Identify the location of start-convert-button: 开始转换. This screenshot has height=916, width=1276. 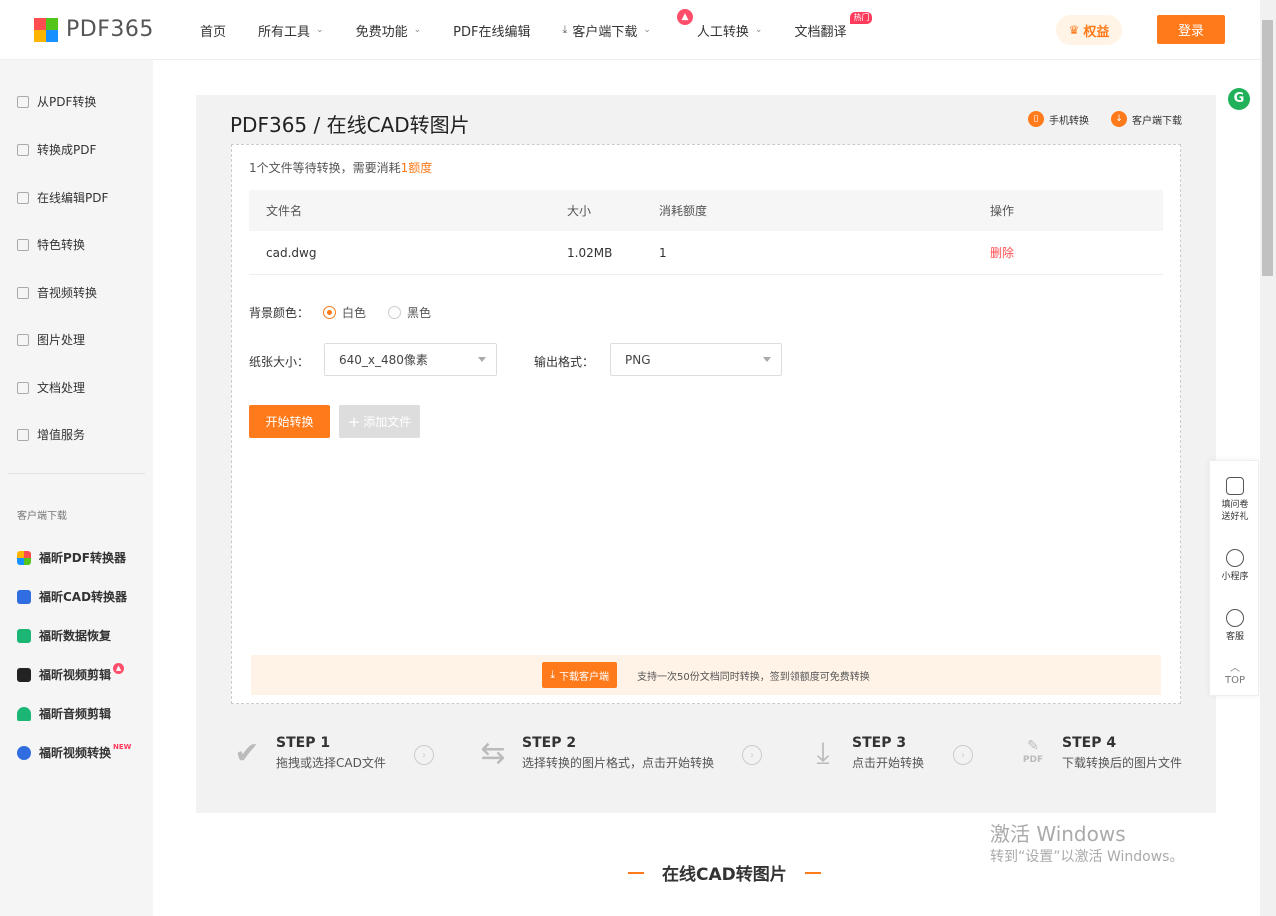
(289, 421).